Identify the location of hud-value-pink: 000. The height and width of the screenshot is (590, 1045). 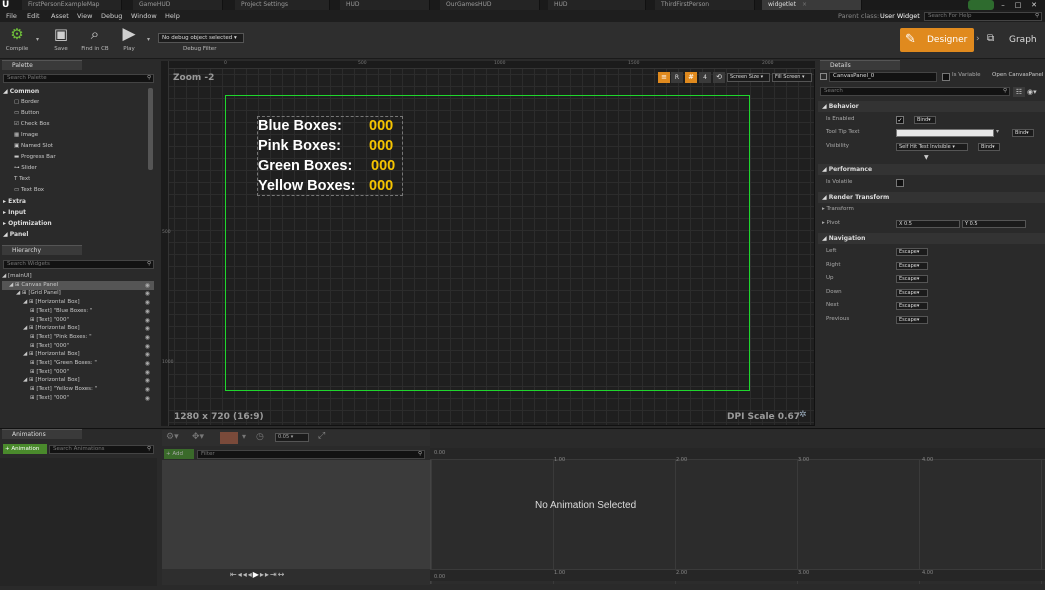
(381, 146).